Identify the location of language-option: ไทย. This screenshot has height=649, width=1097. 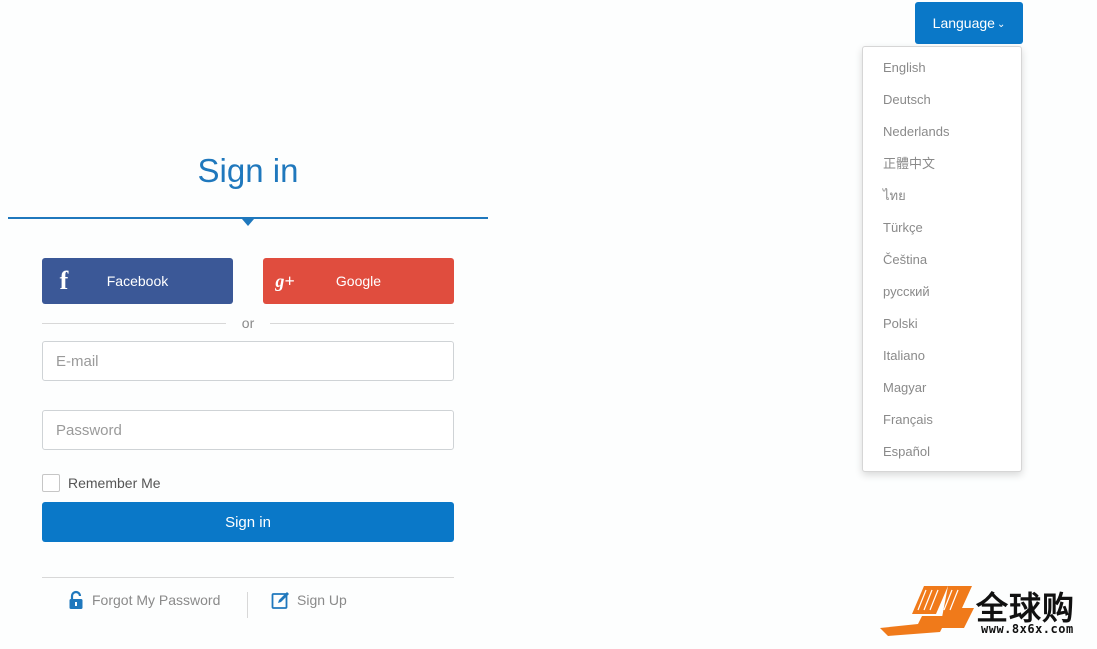
(942, 196).